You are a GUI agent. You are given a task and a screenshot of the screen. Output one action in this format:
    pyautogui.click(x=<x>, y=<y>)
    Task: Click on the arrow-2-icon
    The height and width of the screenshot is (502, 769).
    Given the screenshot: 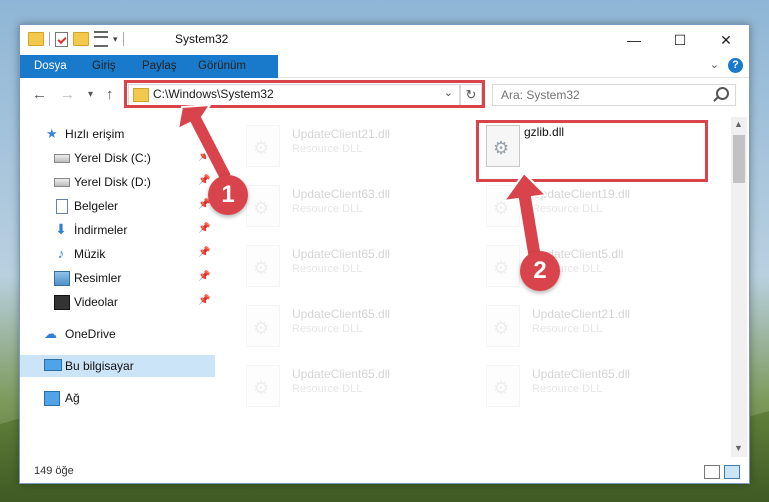 What is the action you would take?
    pyautogui.click(x=525, y=216)
    